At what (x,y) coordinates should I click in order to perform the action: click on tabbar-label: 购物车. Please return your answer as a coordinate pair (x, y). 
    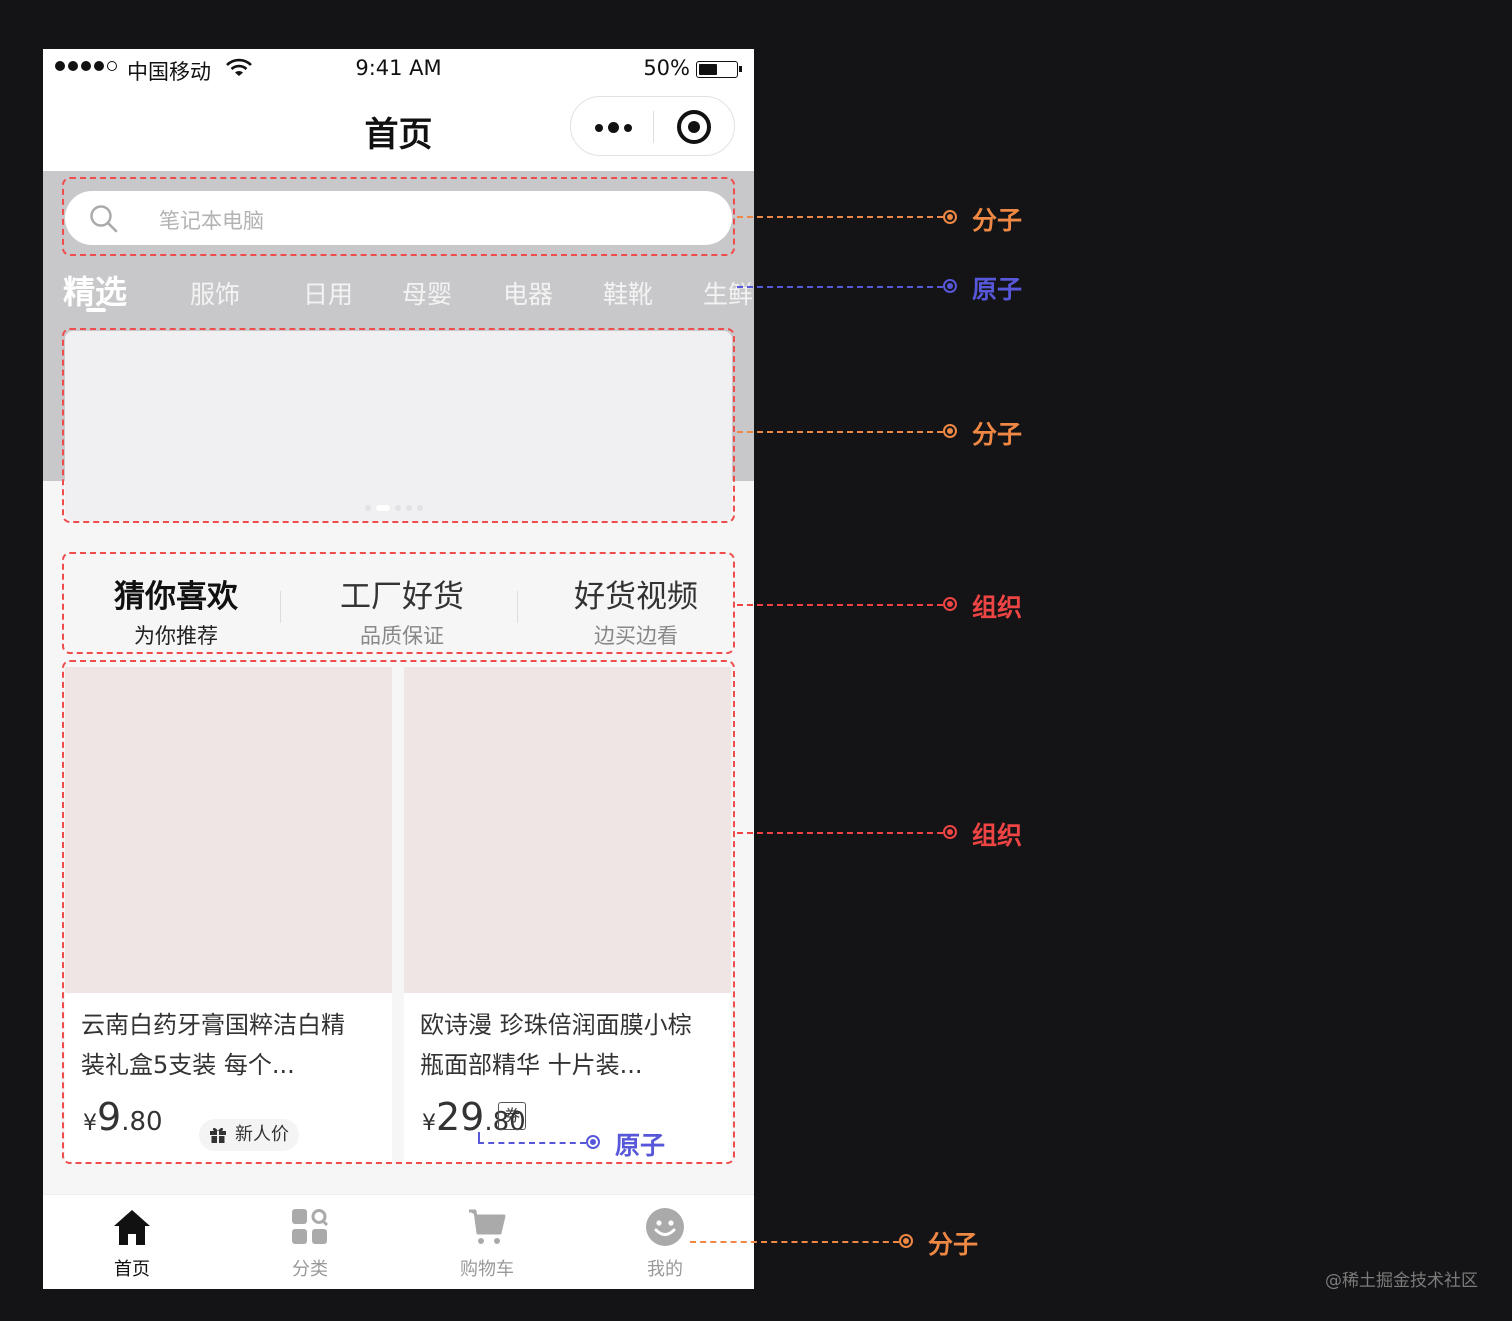
    Looking at the image, I should click on (487, 1269).